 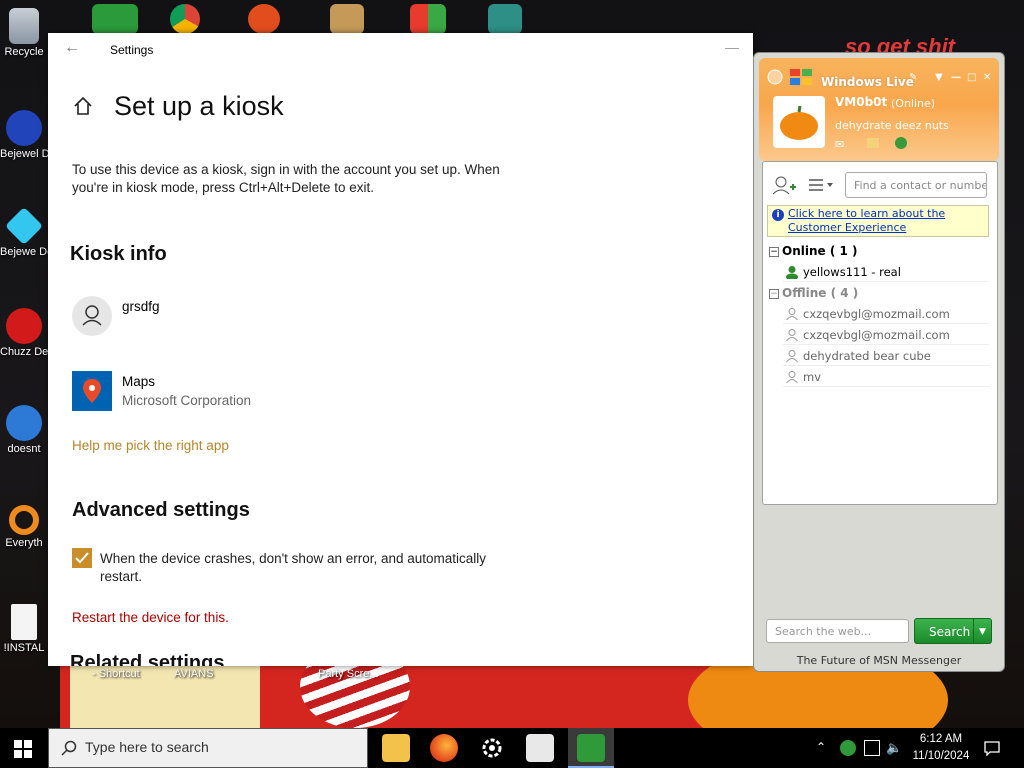 I want to click on windows-flag-icon, so click(x=801, y=77).